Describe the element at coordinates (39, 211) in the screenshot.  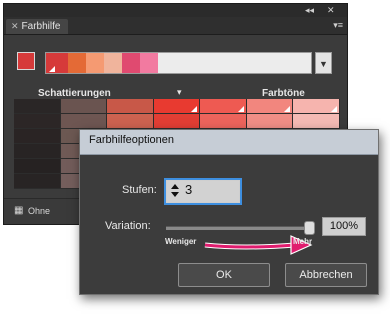
I see `footer-label: Ohne` at that location.